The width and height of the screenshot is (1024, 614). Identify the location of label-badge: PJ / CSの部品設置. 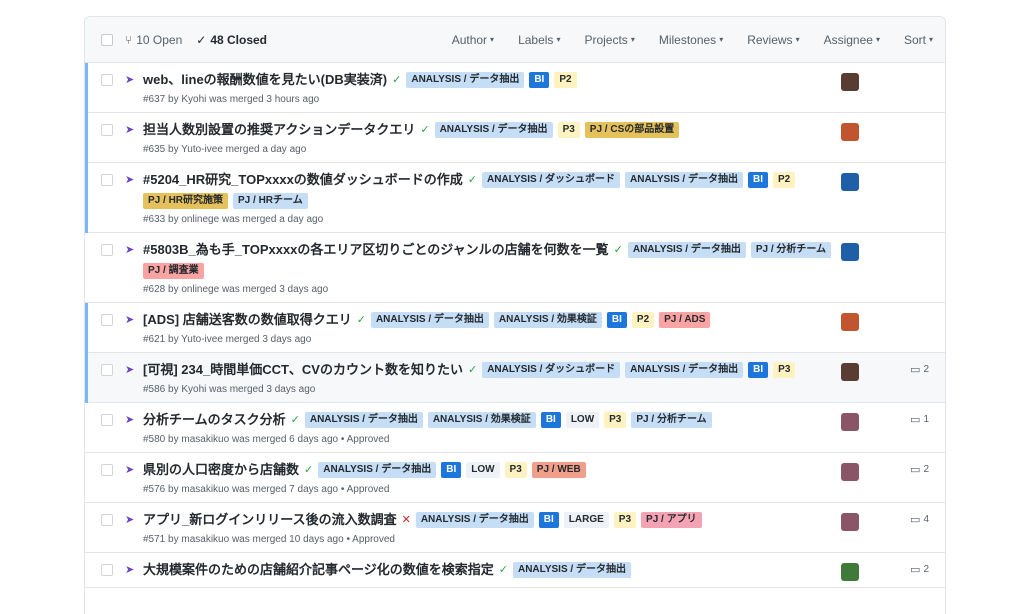
(632, 130).